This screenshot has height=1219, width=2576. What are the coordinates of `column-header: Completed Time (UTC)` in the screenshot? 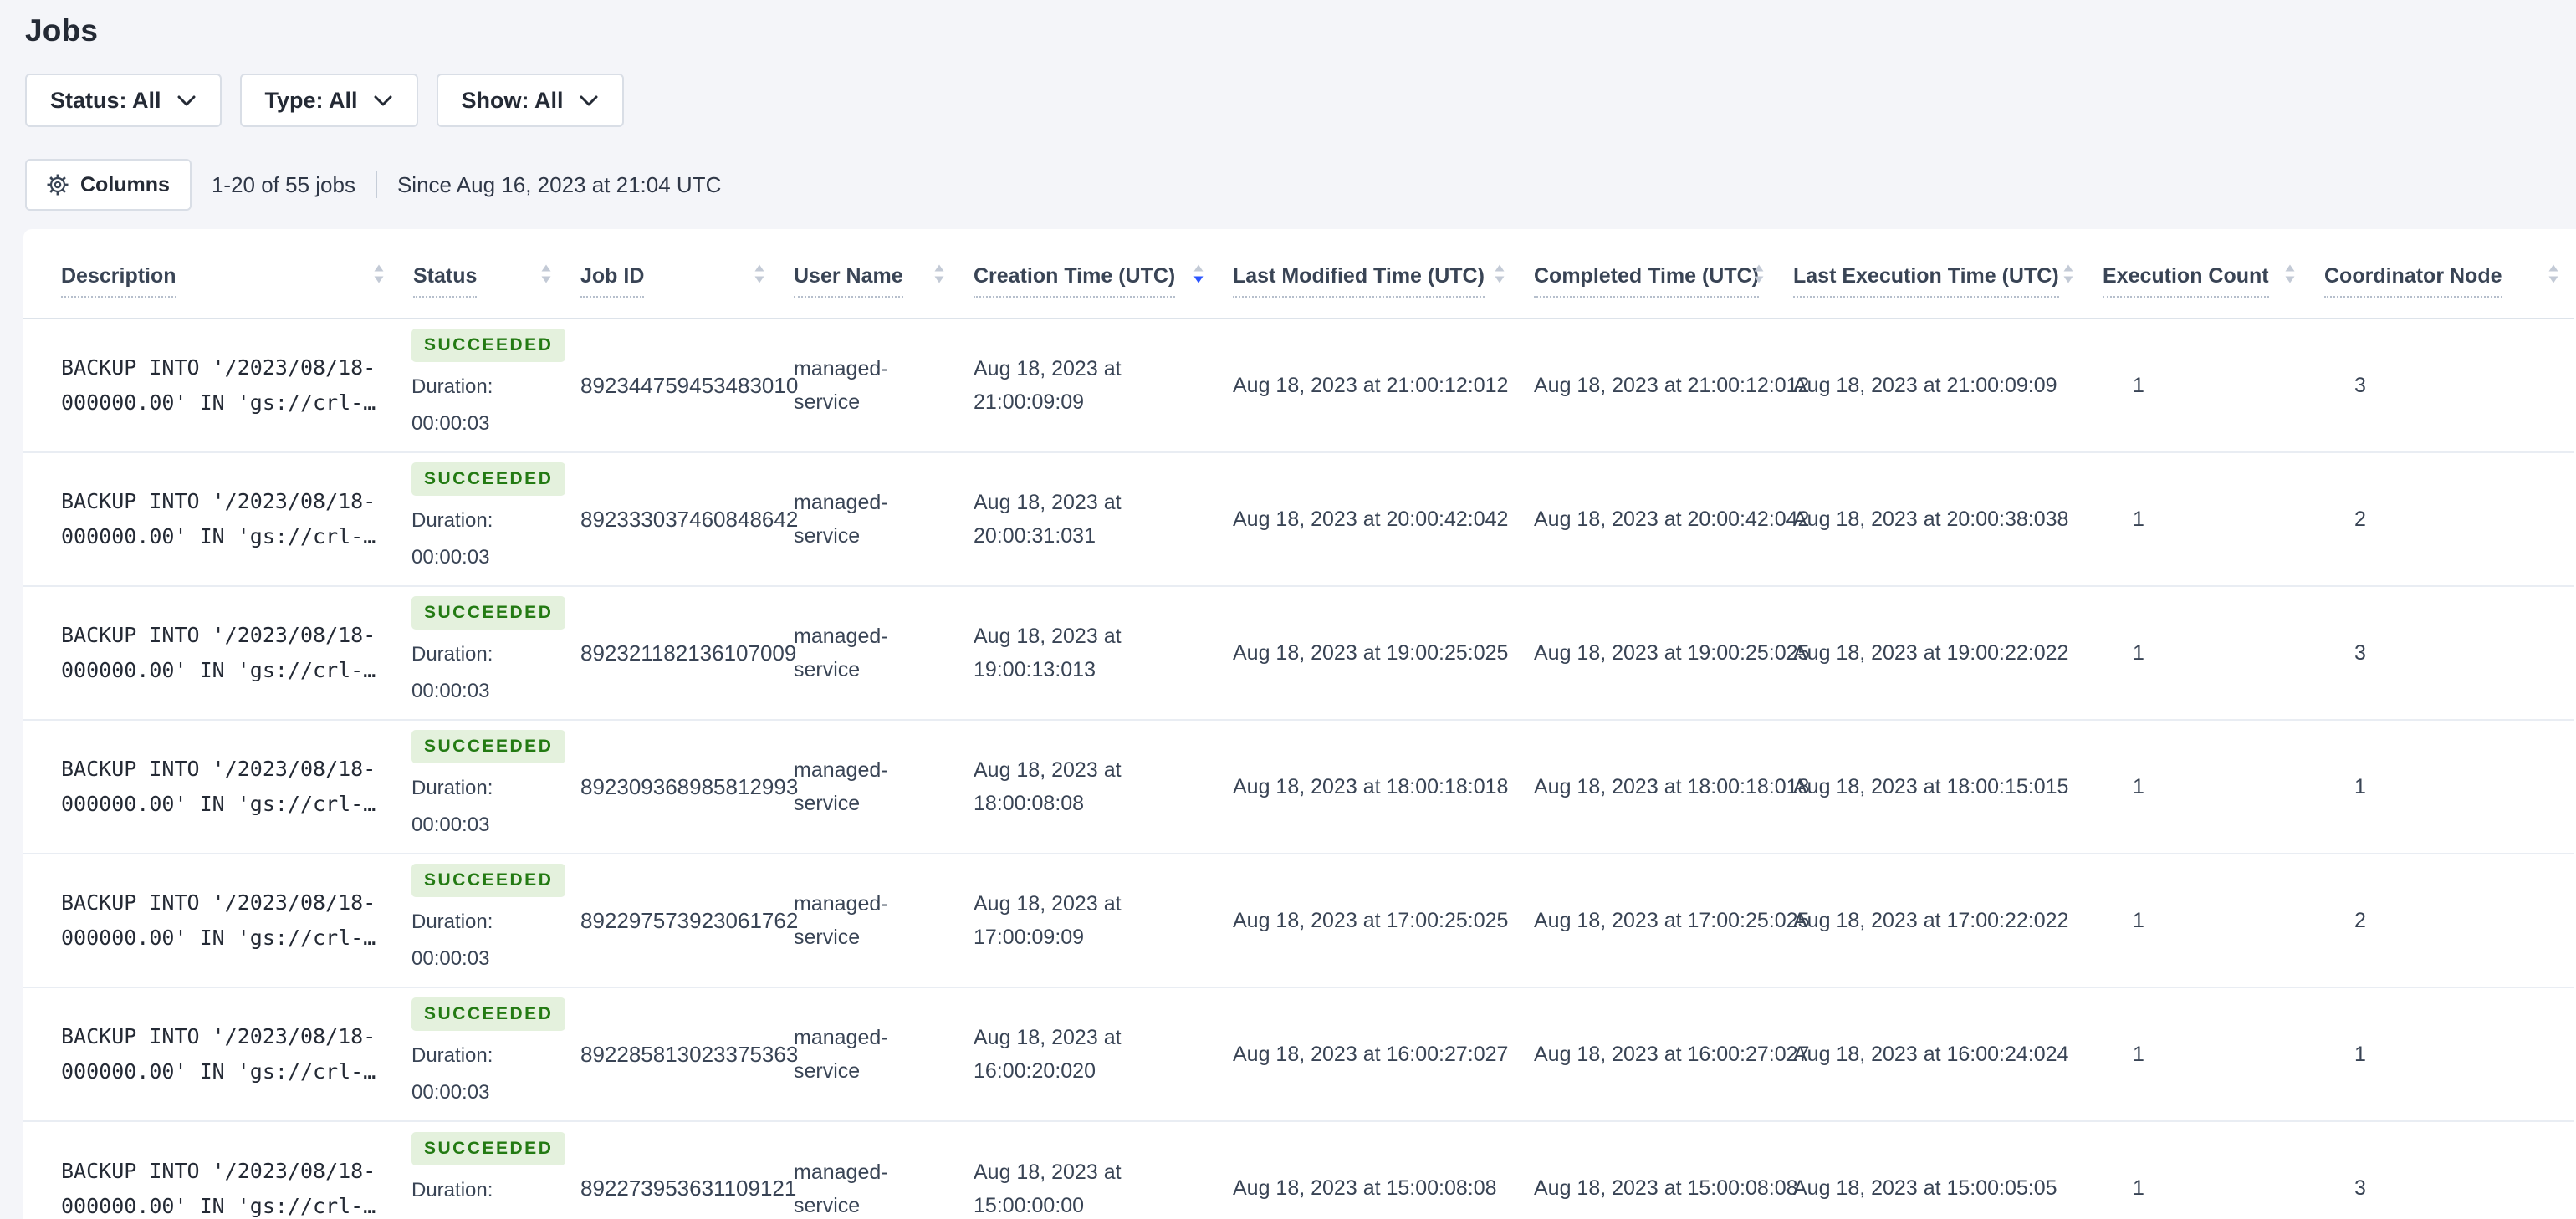 It's located at (1650, 274).